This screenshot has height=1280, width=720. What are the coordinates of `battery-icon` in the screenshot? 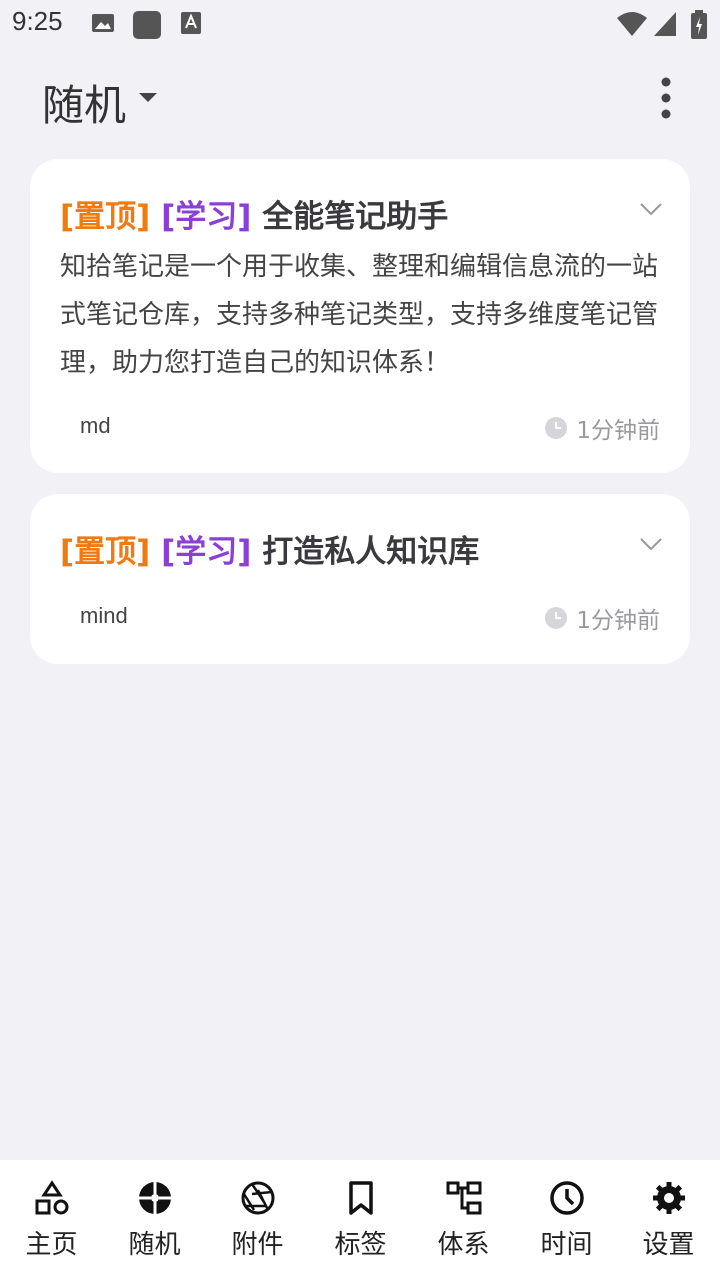 It's located at (699, 24).